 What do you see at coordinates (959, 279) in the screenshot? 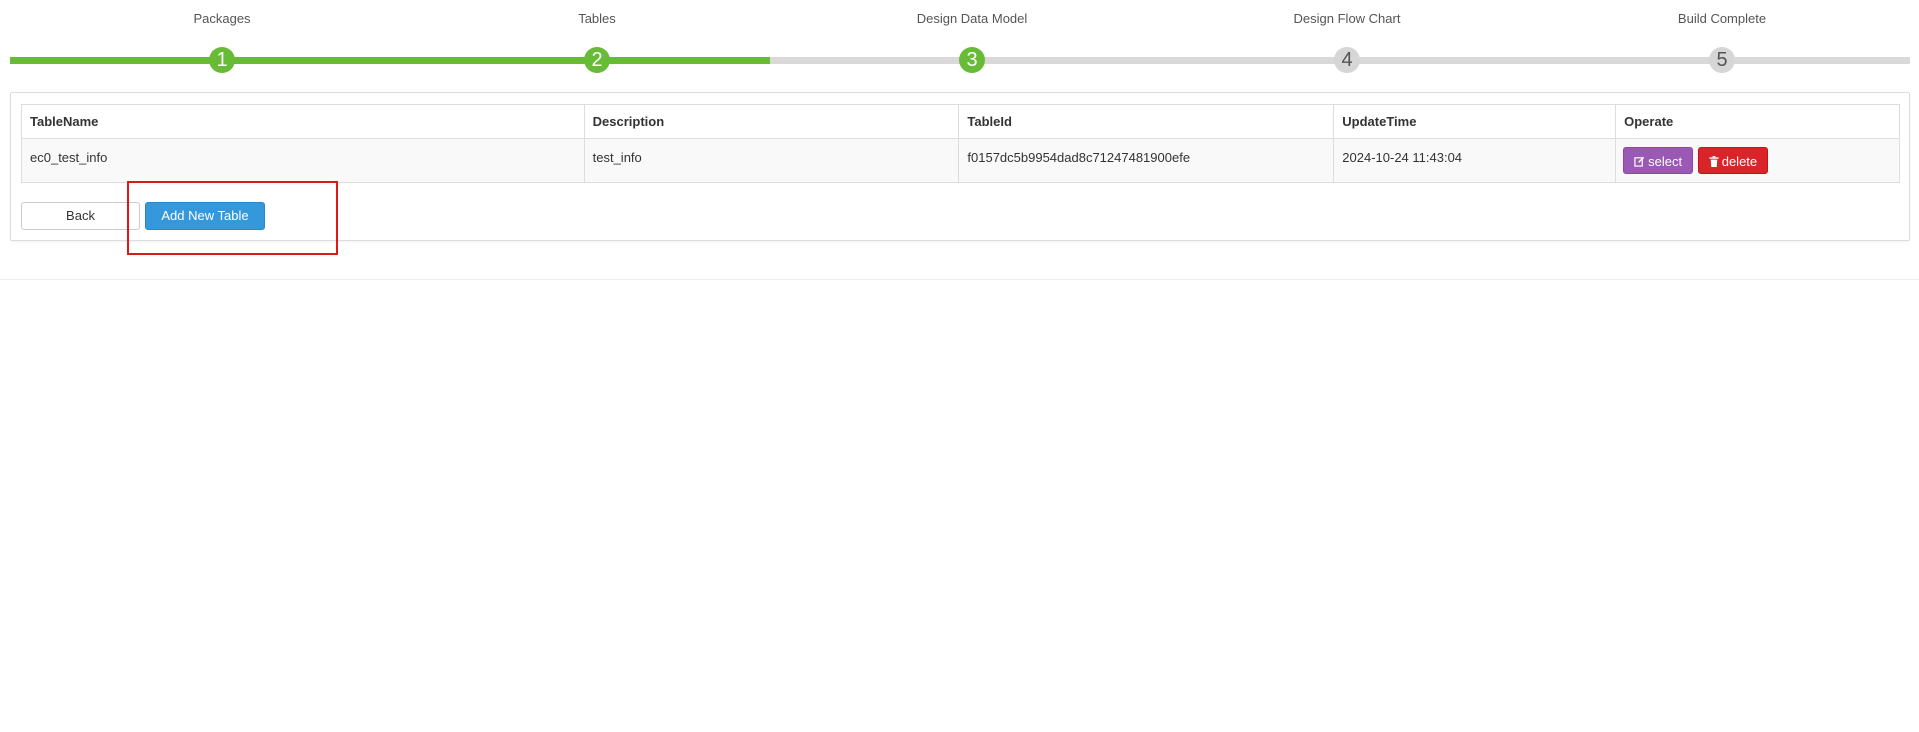
I see `content-divider` at bounding box center [959, 279].